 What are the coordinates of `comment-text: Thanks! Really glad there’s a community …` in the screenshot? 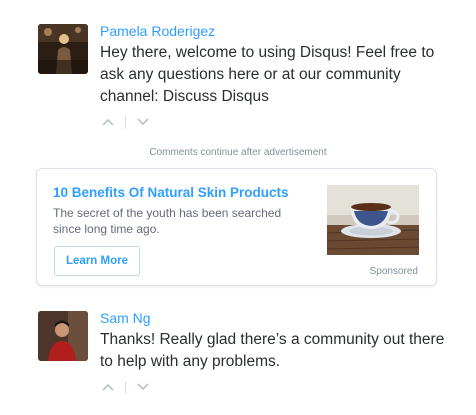 It's located at (272, 350).